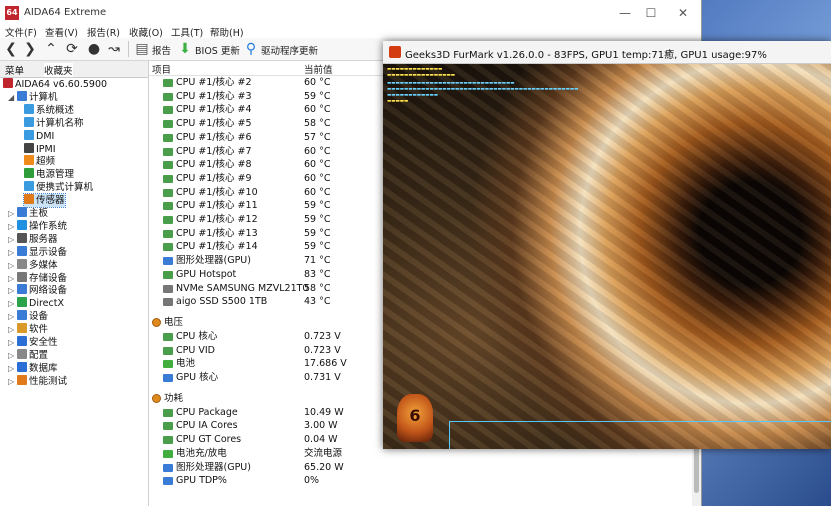 This screenshot has height=506, width=831. I want to click on menu-view: 查看(V), so click(61, 32).